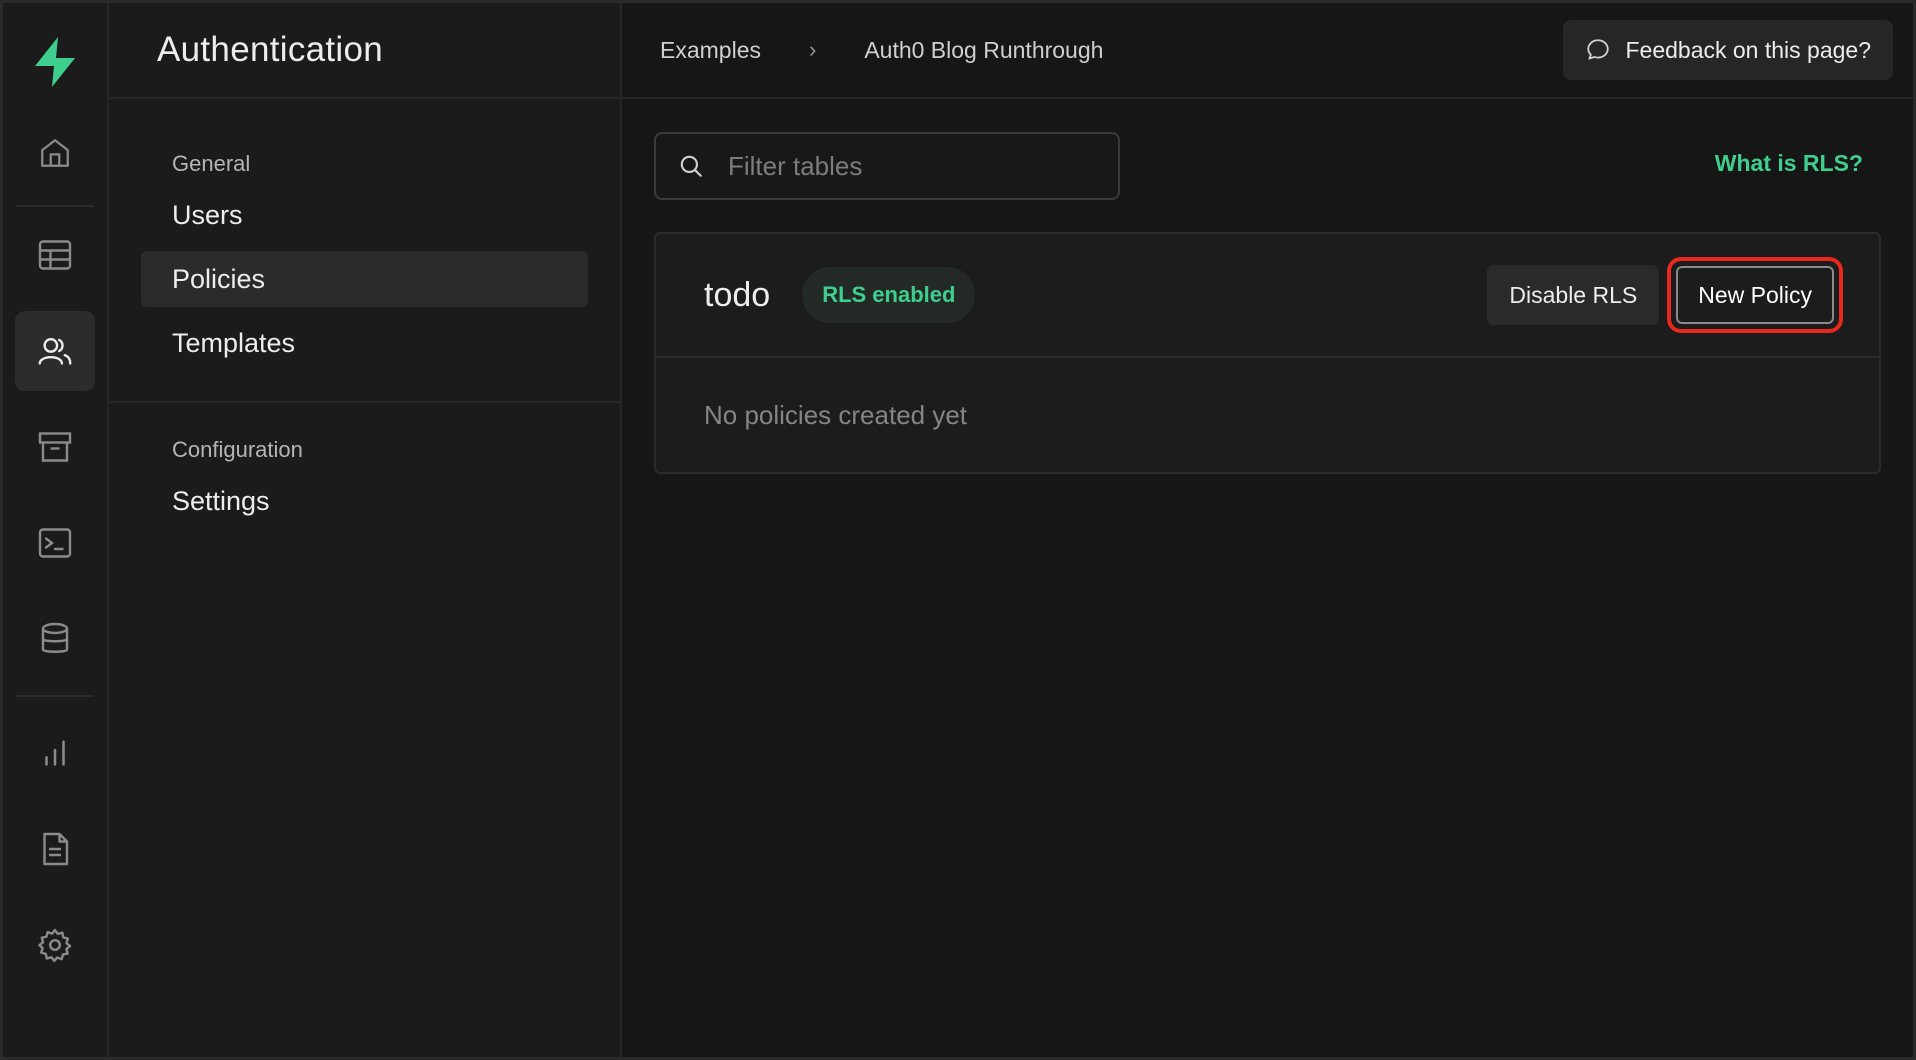 The image size is (1916, 1060). What do you see at coordinates (1748, 49) in the screenshot?
I see `feedback-label: Feedback on this page?` at bounding box center [1748, 49].